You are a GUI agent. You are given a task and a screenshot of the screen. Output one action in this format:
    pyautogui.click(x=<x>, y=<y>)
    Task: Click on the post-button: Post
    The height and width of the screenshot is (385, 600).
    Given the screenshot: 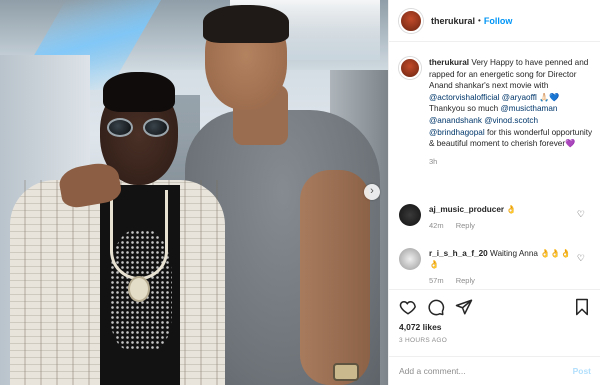 What is the action you would take?
    pyautogui.click(x=582, y=371)
    